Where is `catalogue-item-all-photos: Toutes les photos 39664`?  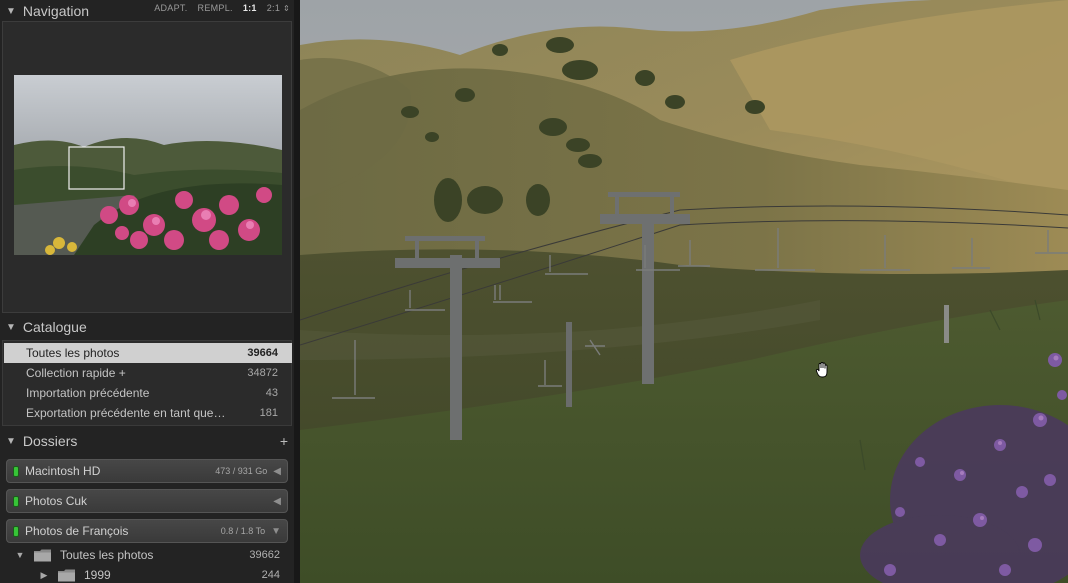
catalogue-item-all-photos: Toutes les photos 39664 is located at coordinates (148, 353).